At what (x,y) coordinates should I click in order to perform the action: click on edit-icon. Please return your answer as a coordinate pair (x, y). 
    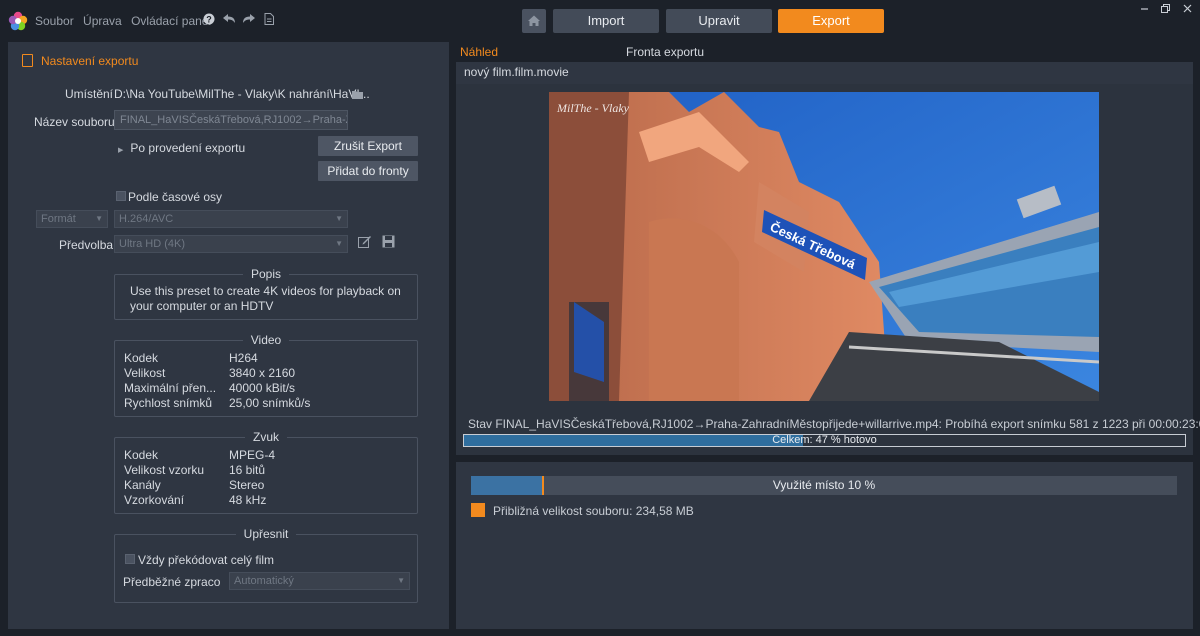
    Looking at the image, I should click on (365, 243).